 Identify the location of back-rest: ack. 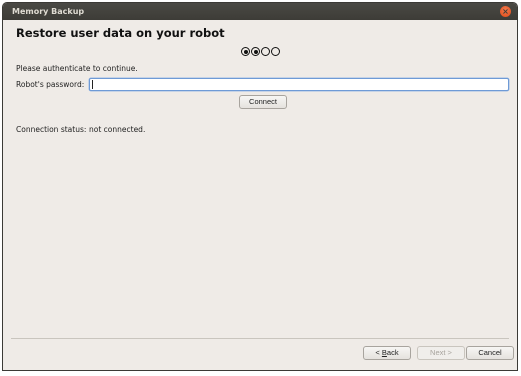
(392, 352).